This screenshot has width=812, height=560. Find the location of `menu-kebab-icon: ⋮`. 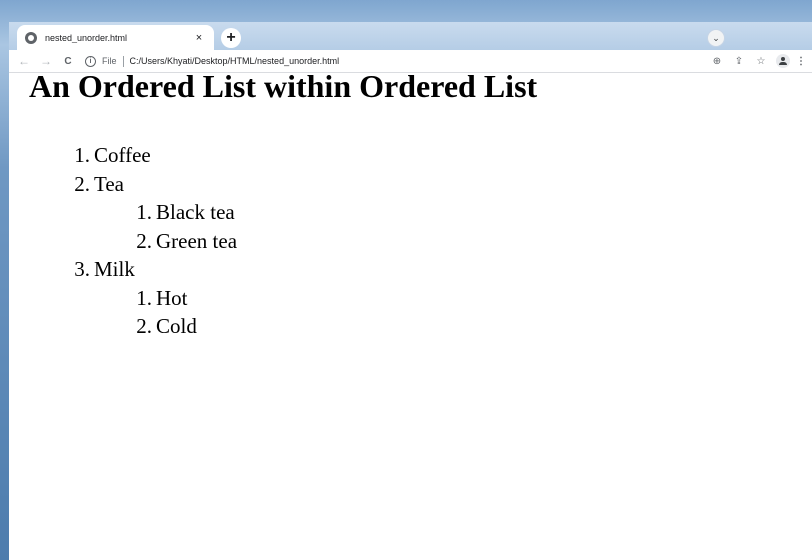

menu-kebab-icon: ⋮ is located at coordinates (801, 61).